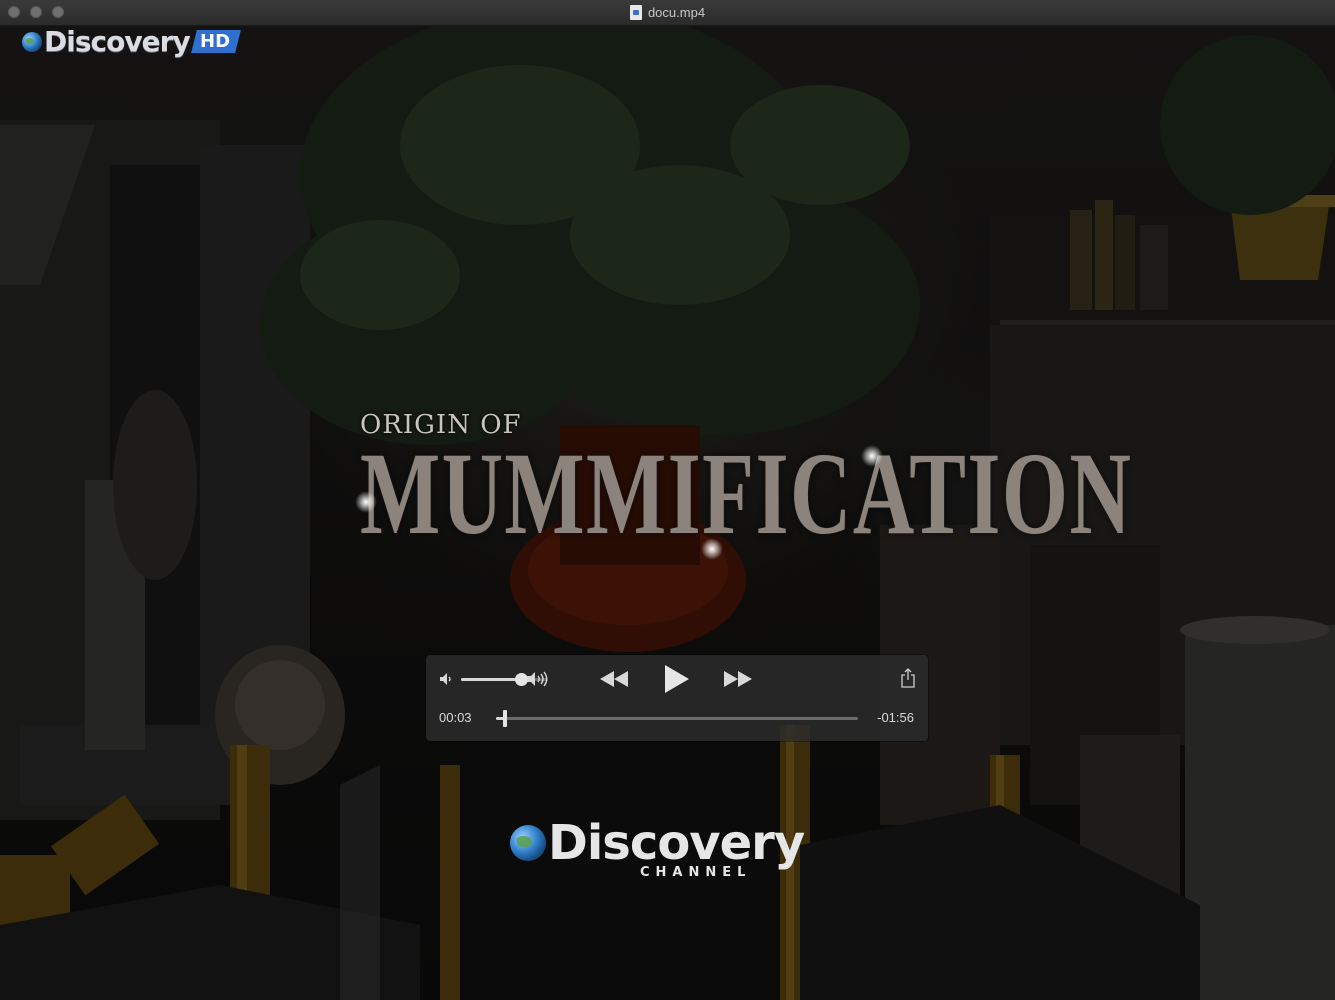  I want to click on remaining-time: -01:56, so click(895, 717).